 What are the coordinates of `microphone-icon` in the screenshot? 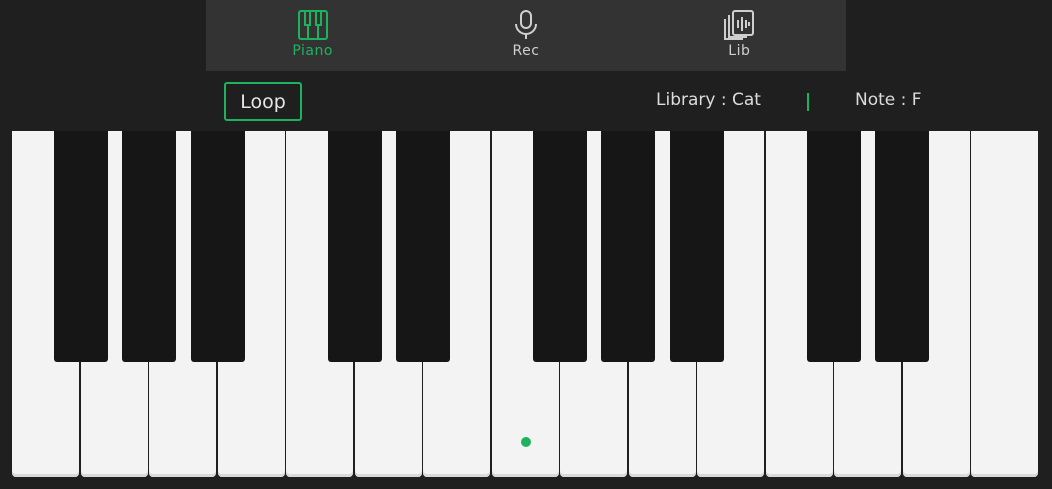 It's located at (525, 24).